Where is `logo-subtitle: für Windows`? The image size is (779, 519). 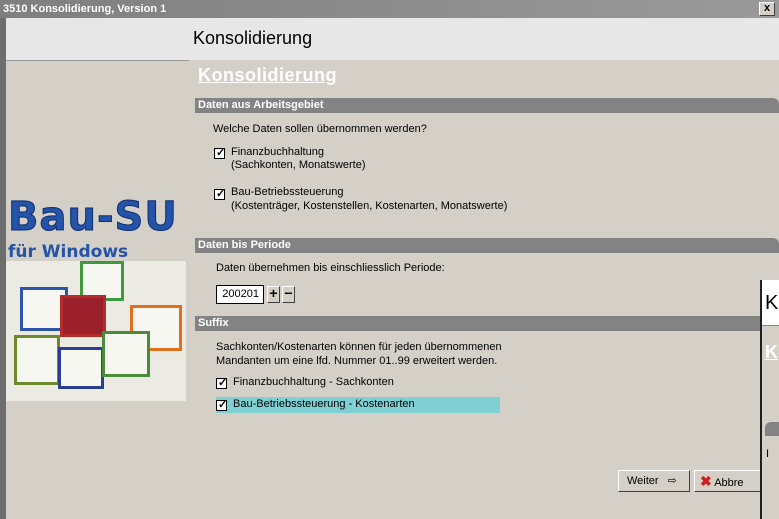
logo-subtitle: für Windows is located at coordinates (68, 252).